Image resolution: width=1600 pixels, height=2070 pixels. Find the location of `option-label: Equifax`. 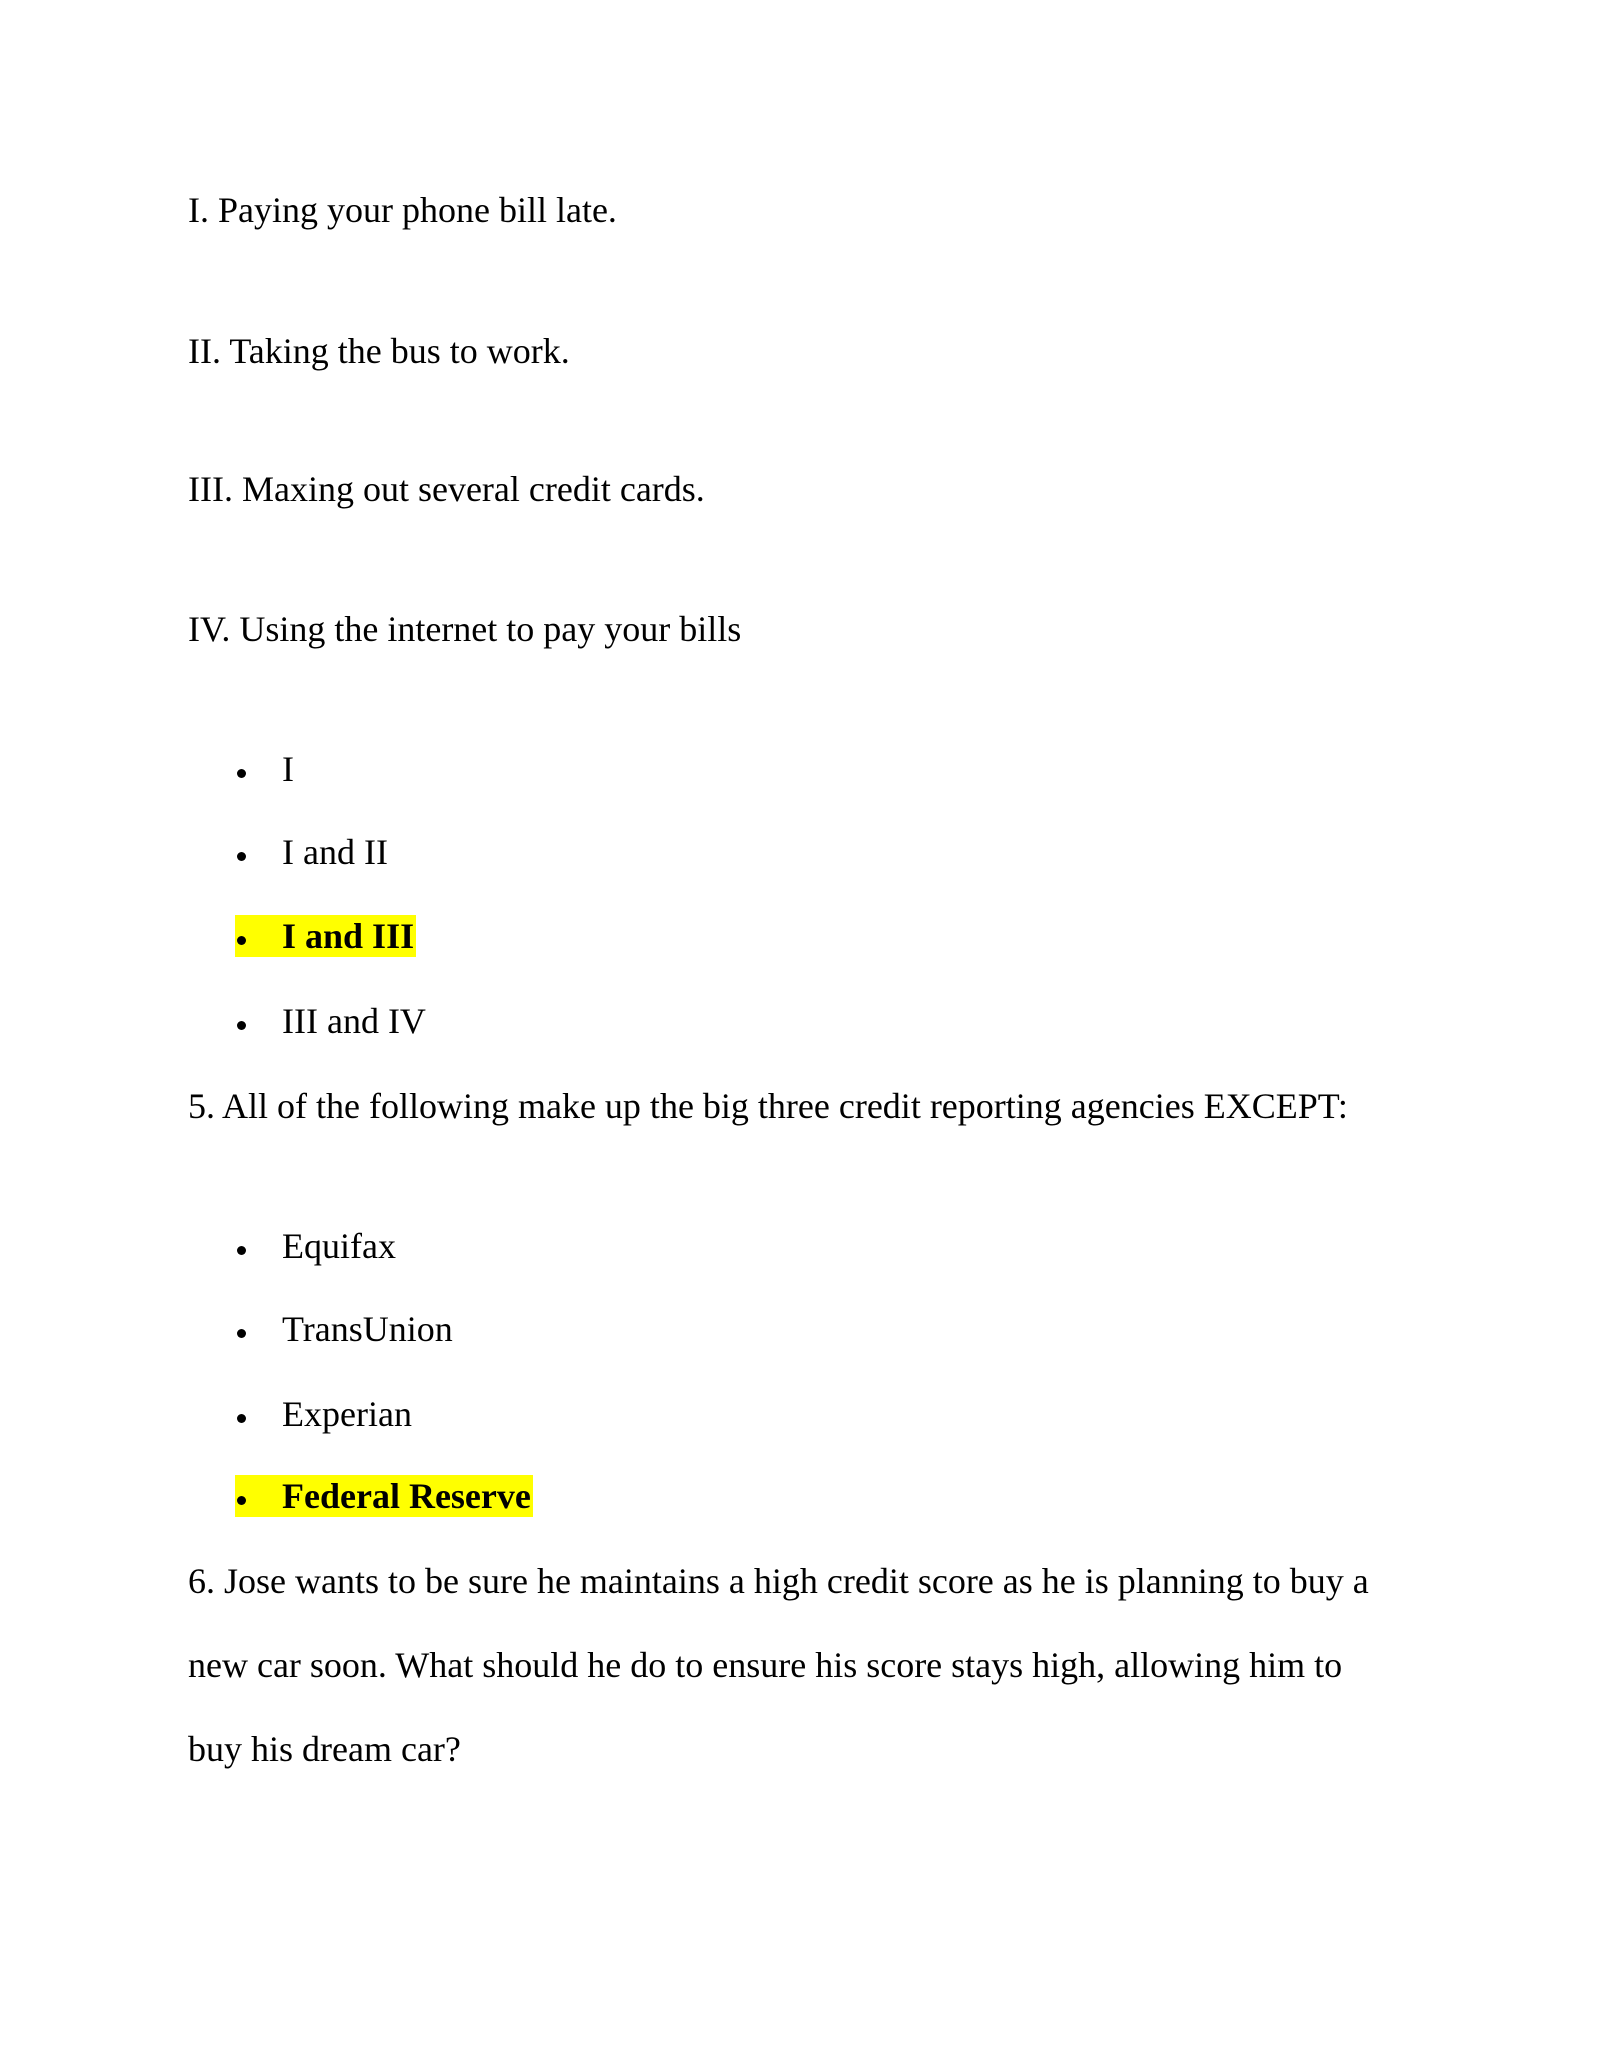

option-label: Equifax is located at coordinates (339, 1246).